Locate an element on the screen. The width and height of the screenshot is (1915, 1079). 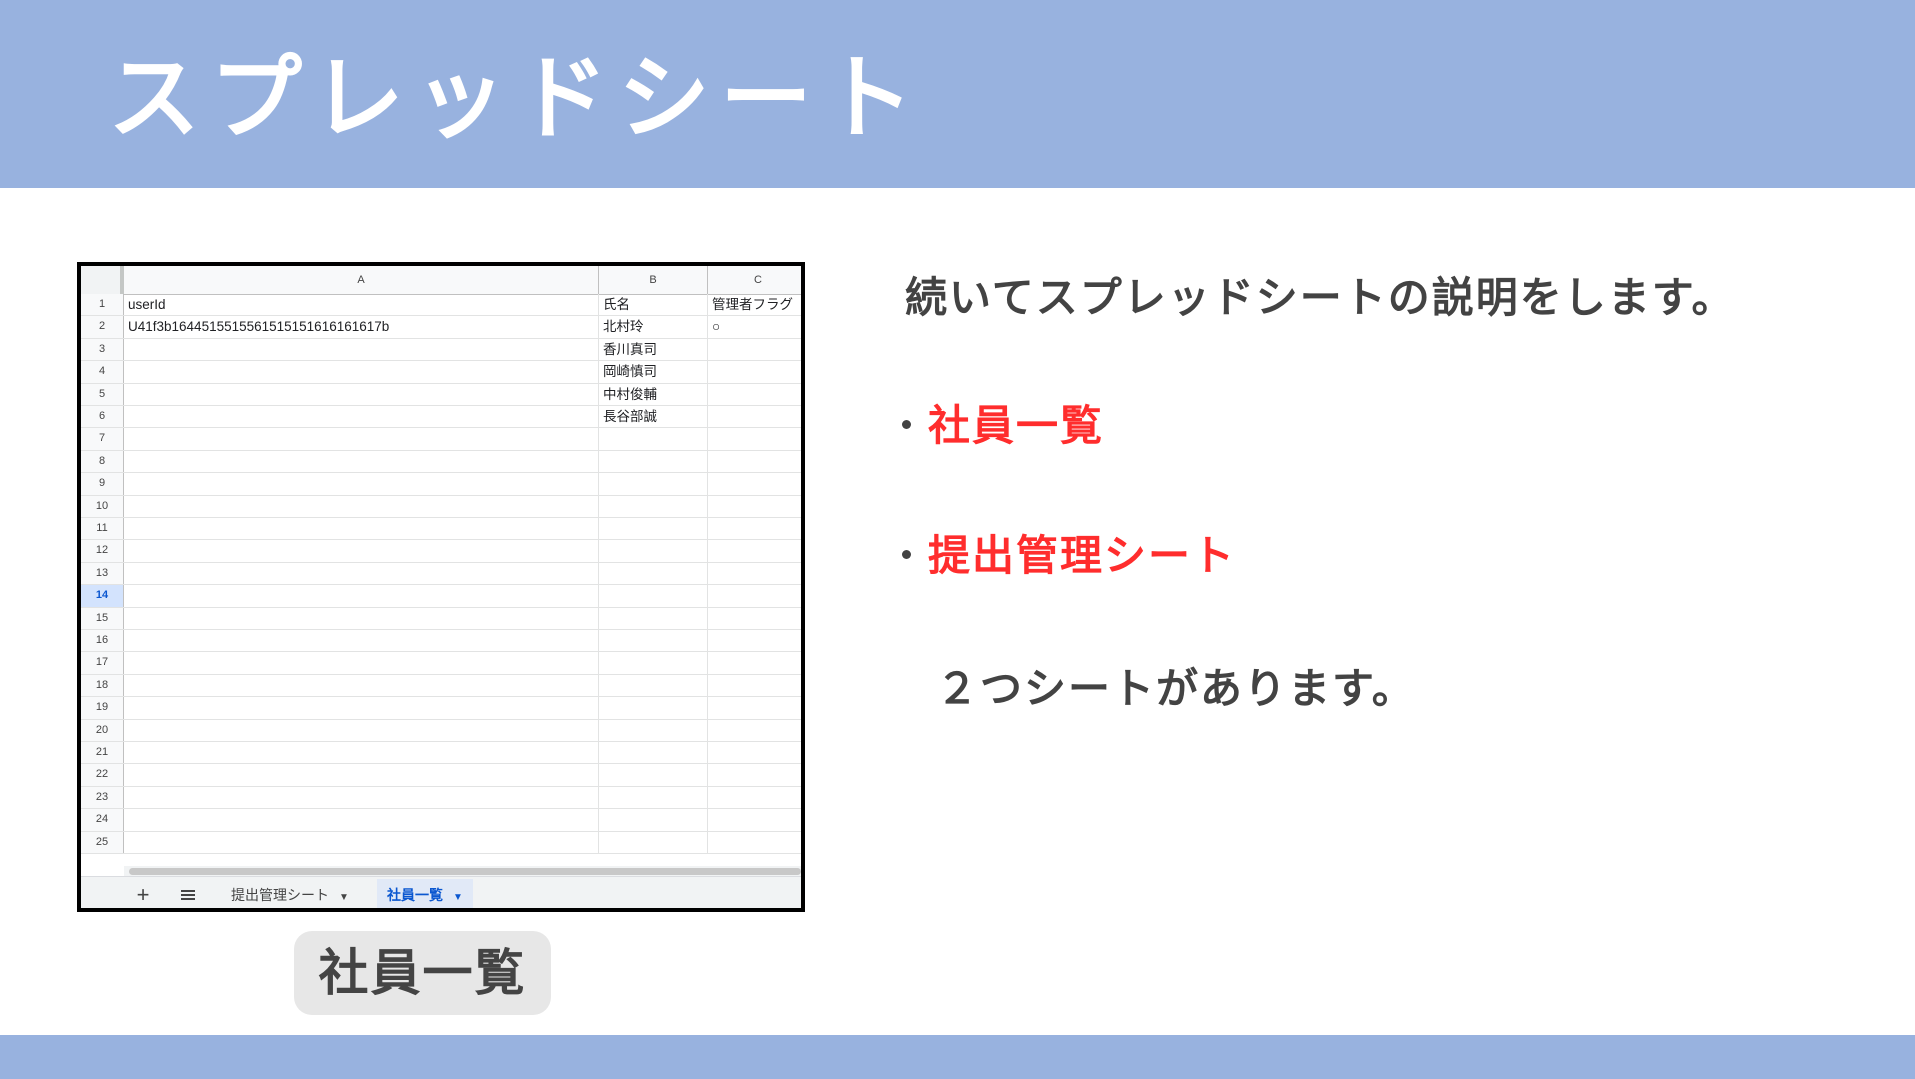
row-number: 25 is located at coordinates (102, 842).